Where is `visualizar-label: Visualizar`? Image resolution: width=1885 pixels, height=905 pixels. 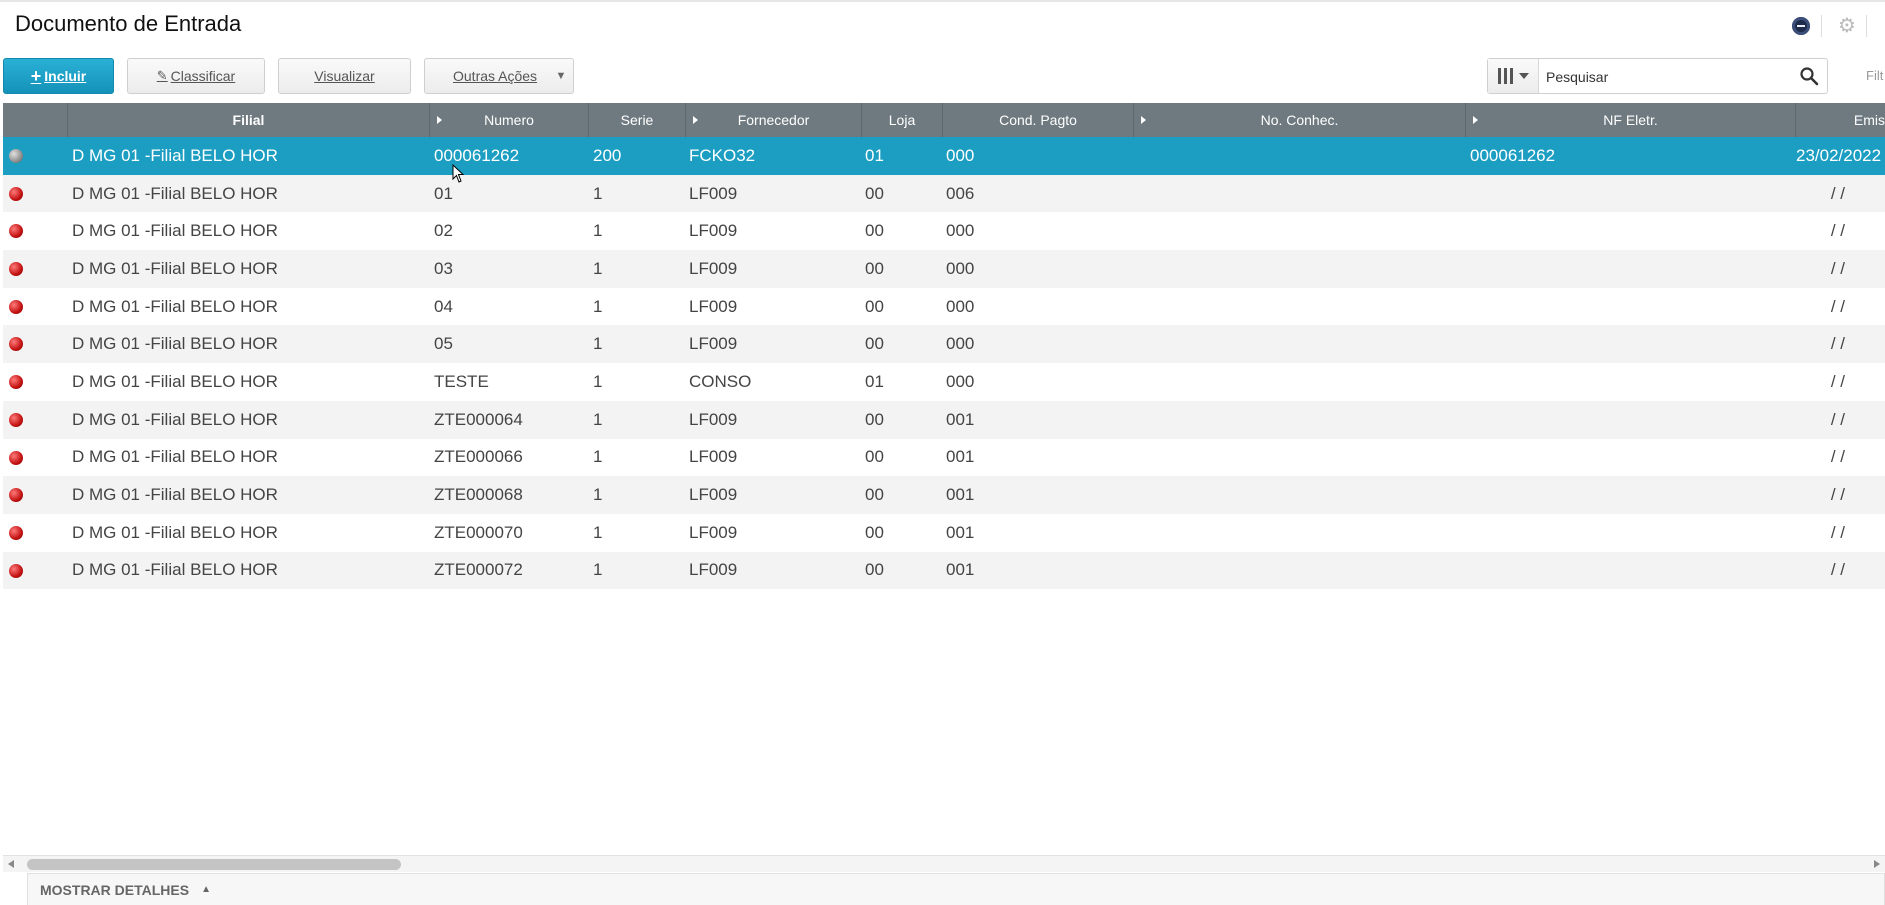
visualizar-label: Visualizar is located at coordinates (344, 76).